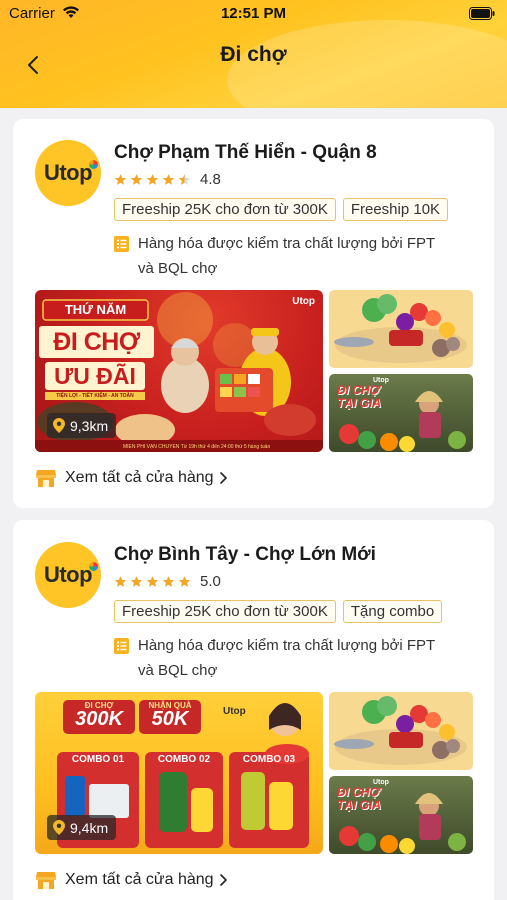 Image resolution: width=507 pixels, height=900 pixels. I want to click on status-bar: Carrier 12:51 PM, so click(253, 14).